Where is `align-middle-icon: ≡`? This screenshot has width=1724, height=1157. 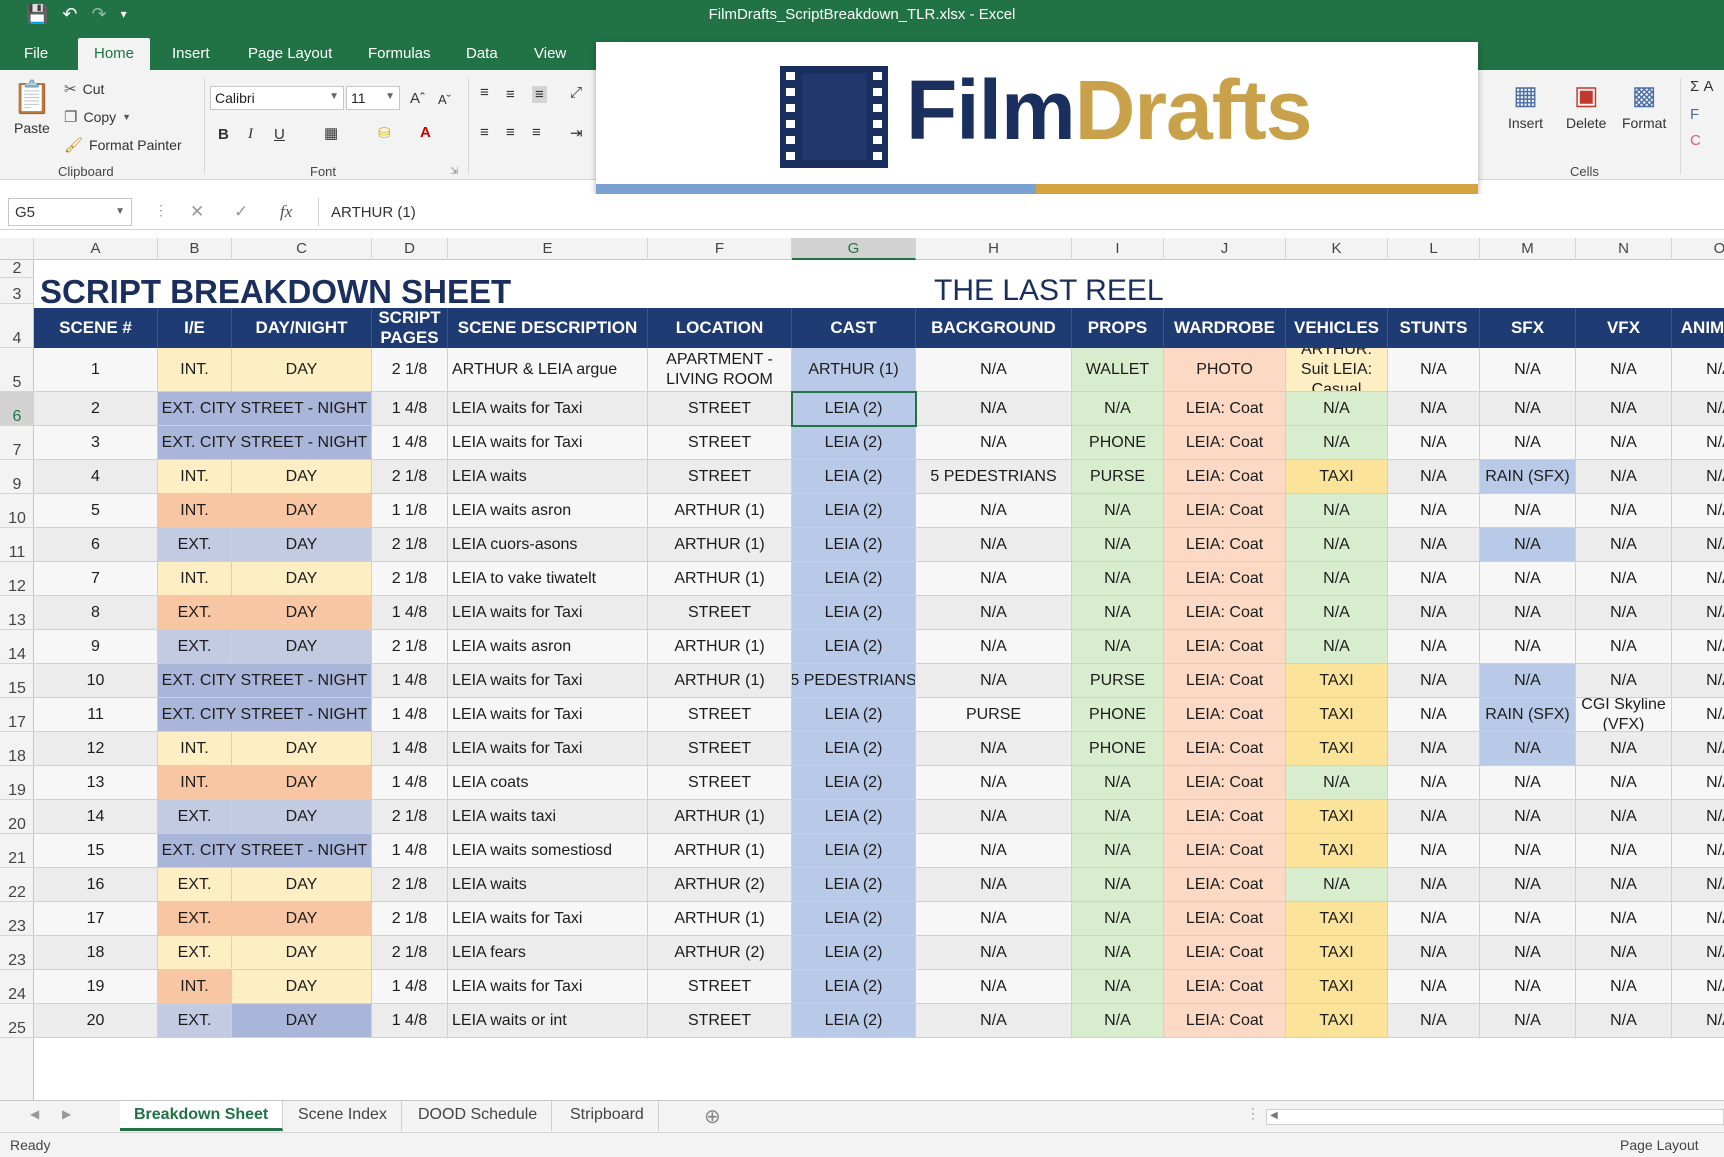
align-middle-icon: ≡ is located at coordinates (510, 94).